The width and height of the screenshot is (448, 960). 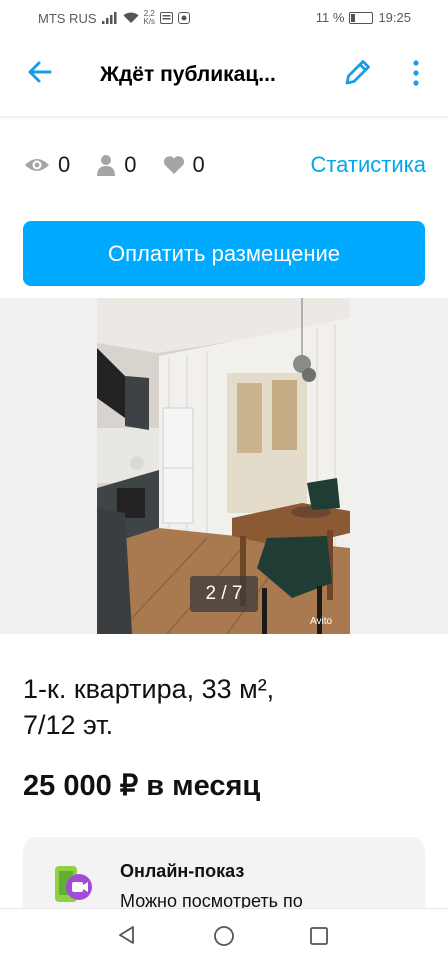 I want to click on signal-icon, so click(x=108, y=18).